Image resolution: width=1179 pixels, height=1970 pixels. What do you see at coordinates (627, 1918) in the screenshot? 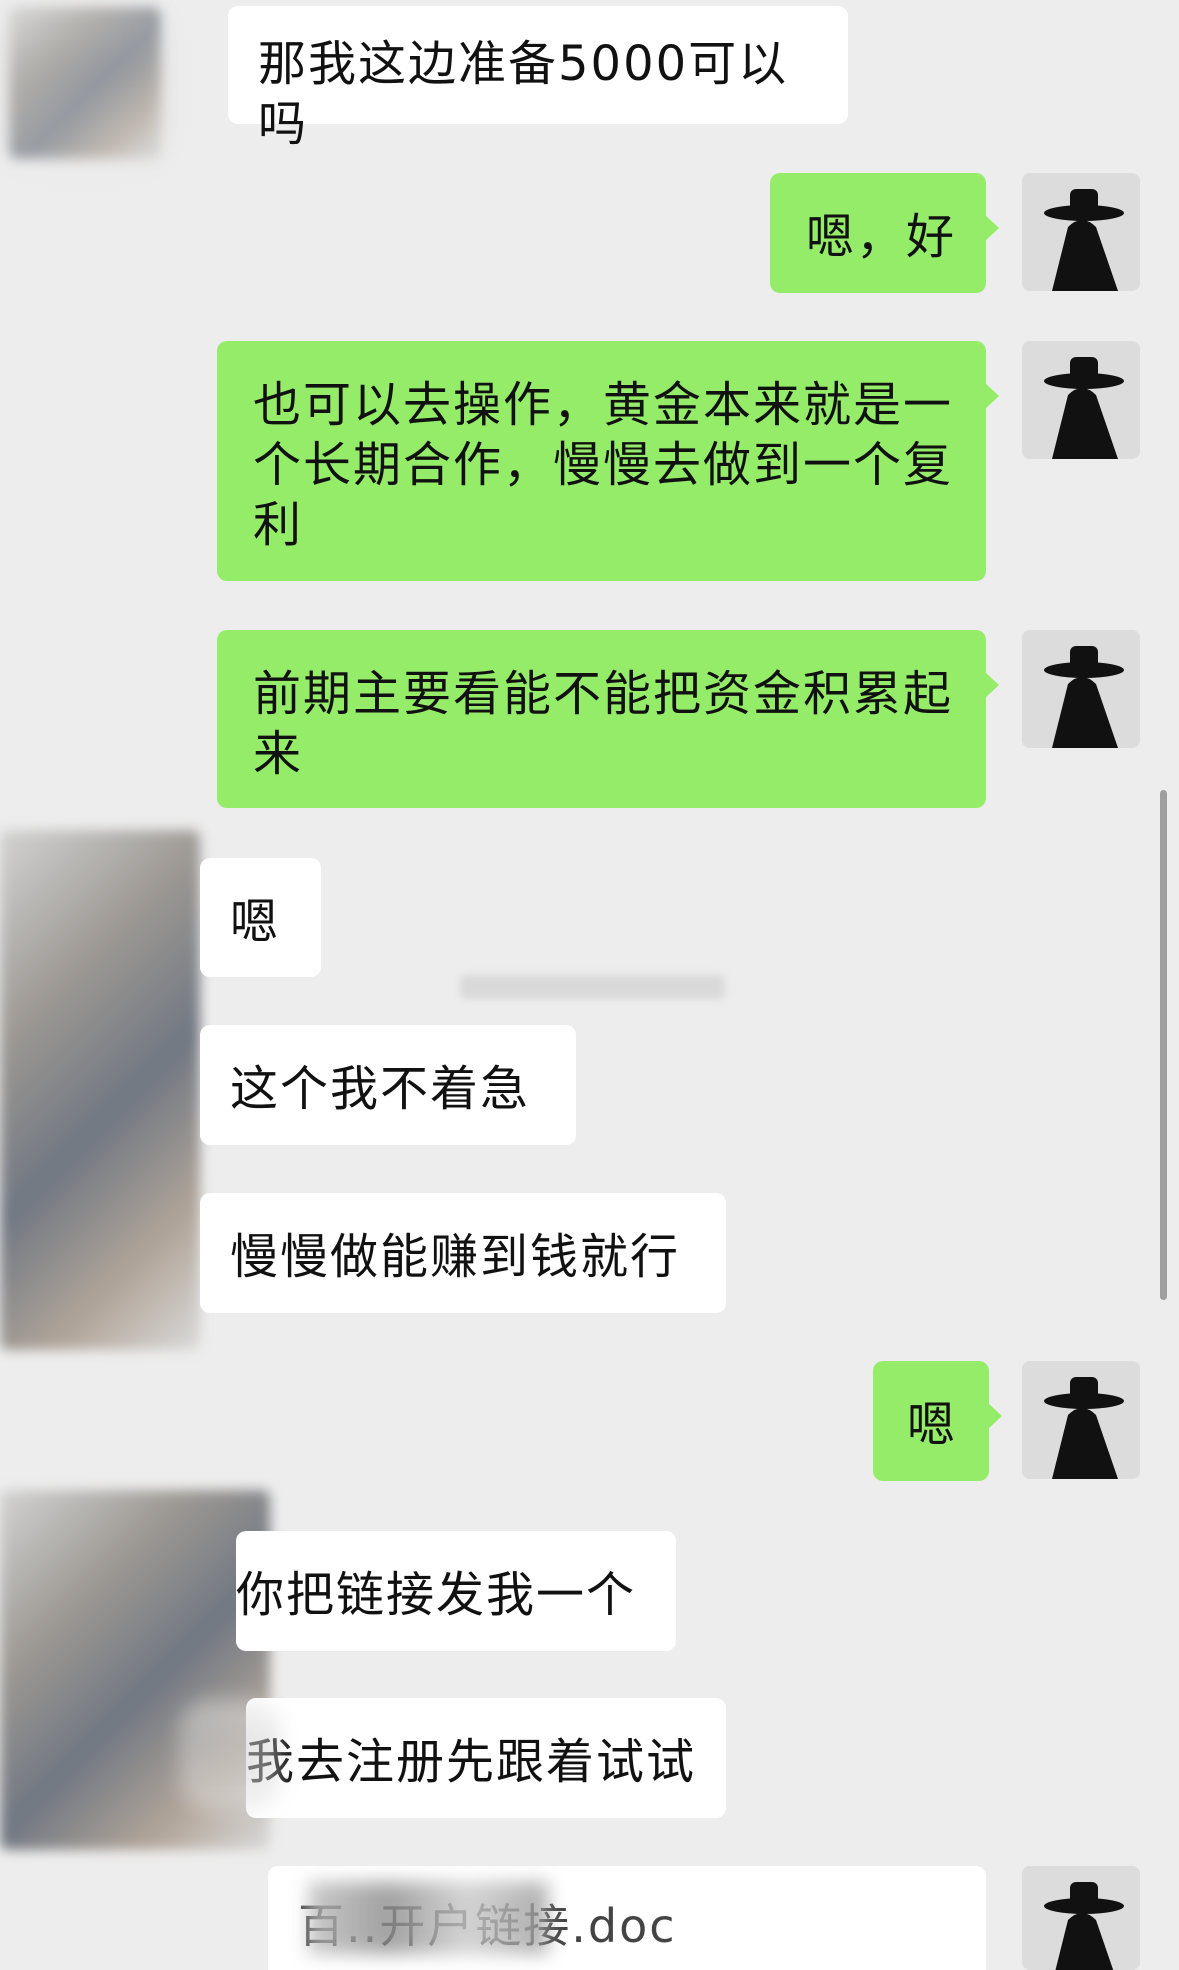
I see `file-message-card: 百..开户链接.doc` at bounding box center [627, 1918].